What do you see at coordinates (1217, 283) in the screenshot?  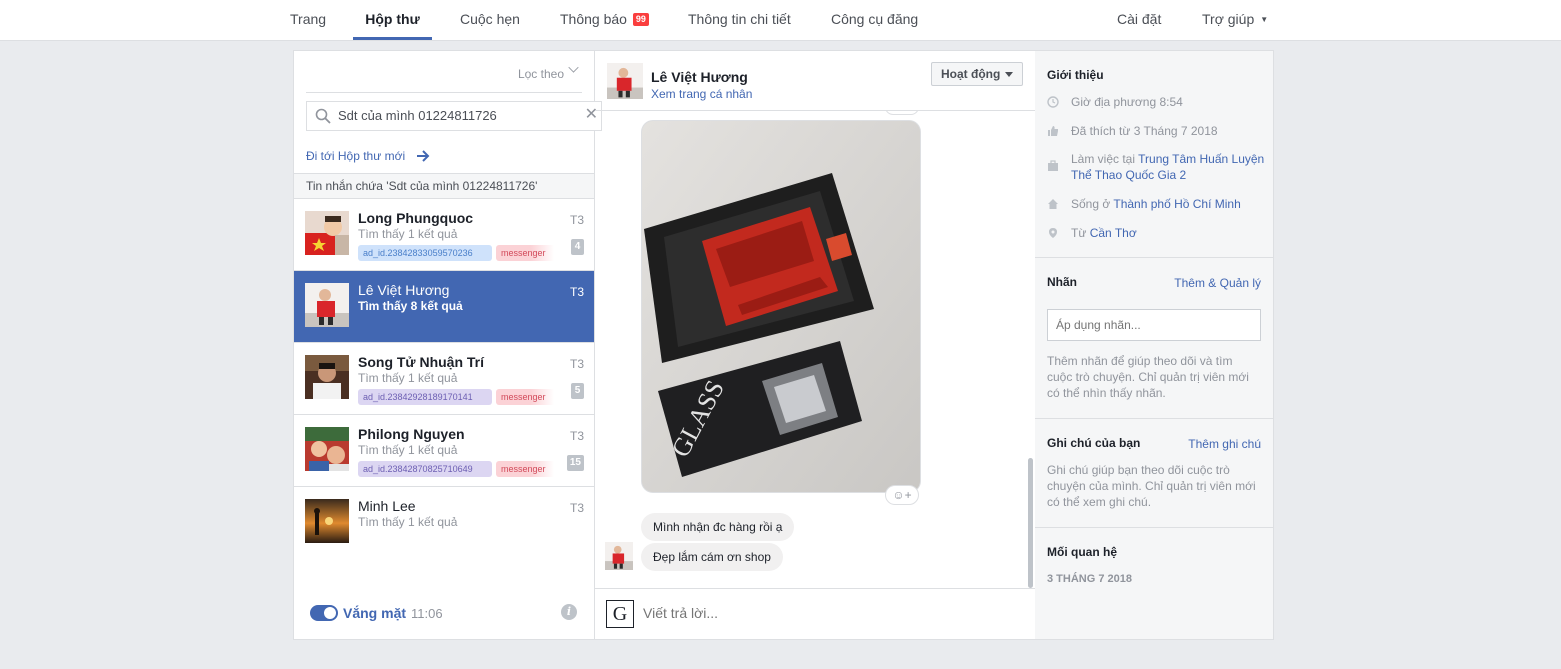 I see `manage-labels-link: Thêm & Quản lý` at bounding box center [1217, 283].